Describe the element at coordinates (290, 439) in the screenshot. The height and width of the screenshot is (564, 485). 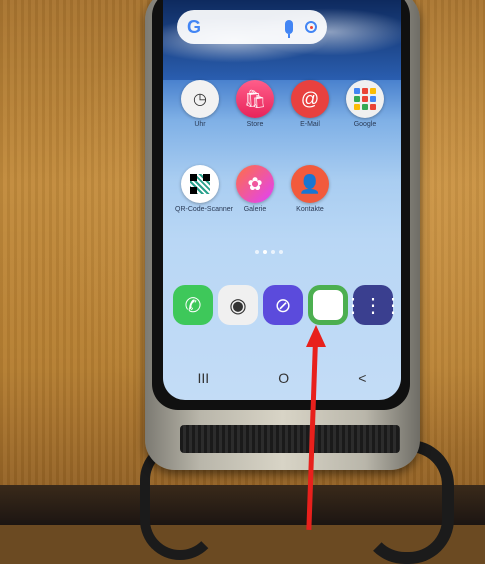
I see `lanyard-strap` at that location.